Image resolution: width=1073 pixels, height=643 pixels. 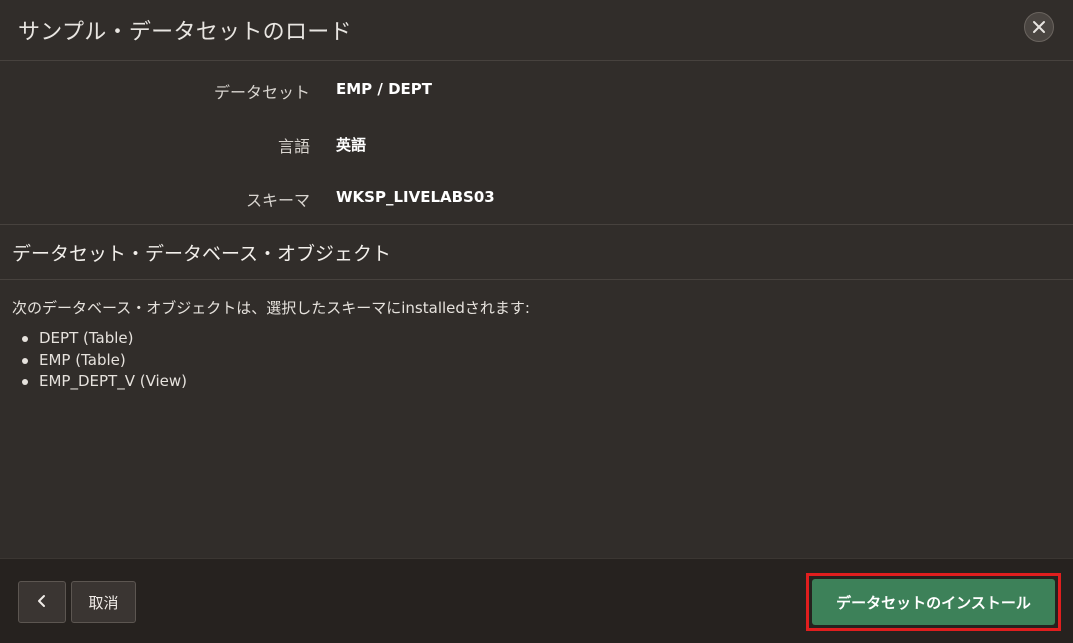 I want to click on objects-section-title: データセット・データベース・オブジェクト, so click(x=202, y=254).